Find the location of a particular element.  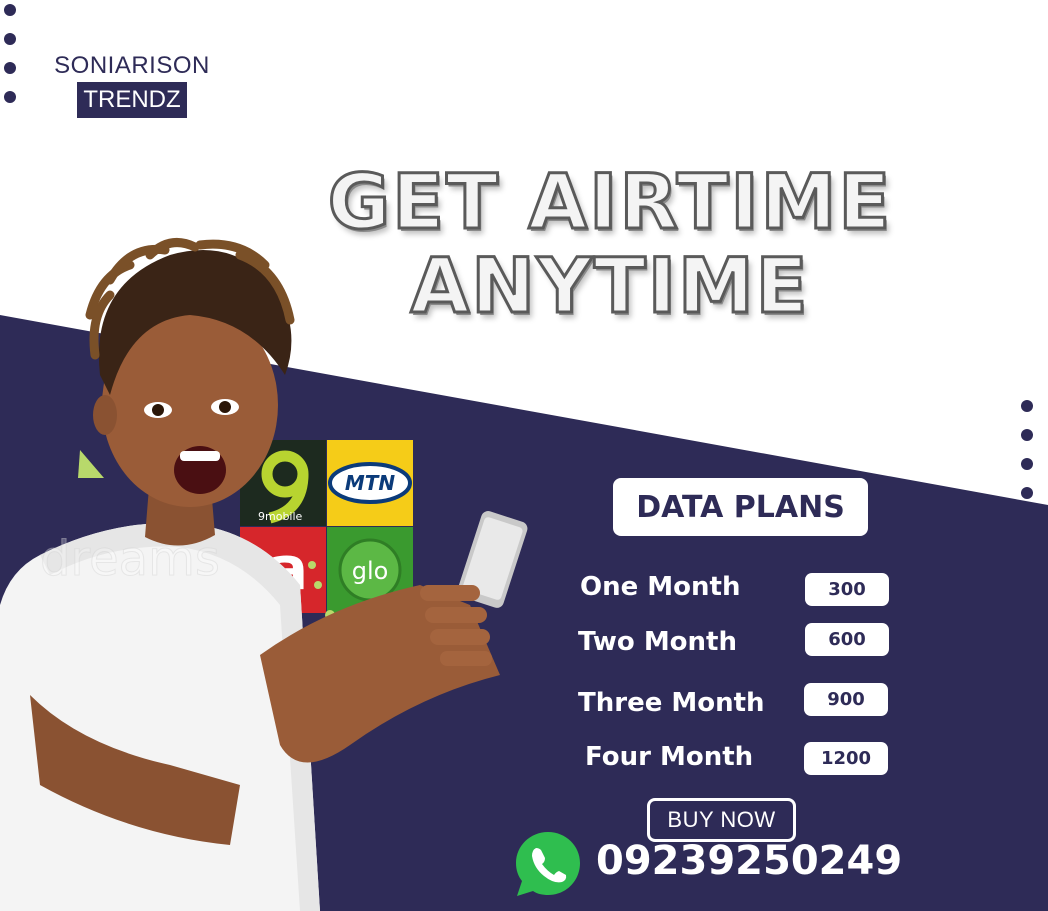

plan-price-three-month: 900 is located at coordinates (846, 699).